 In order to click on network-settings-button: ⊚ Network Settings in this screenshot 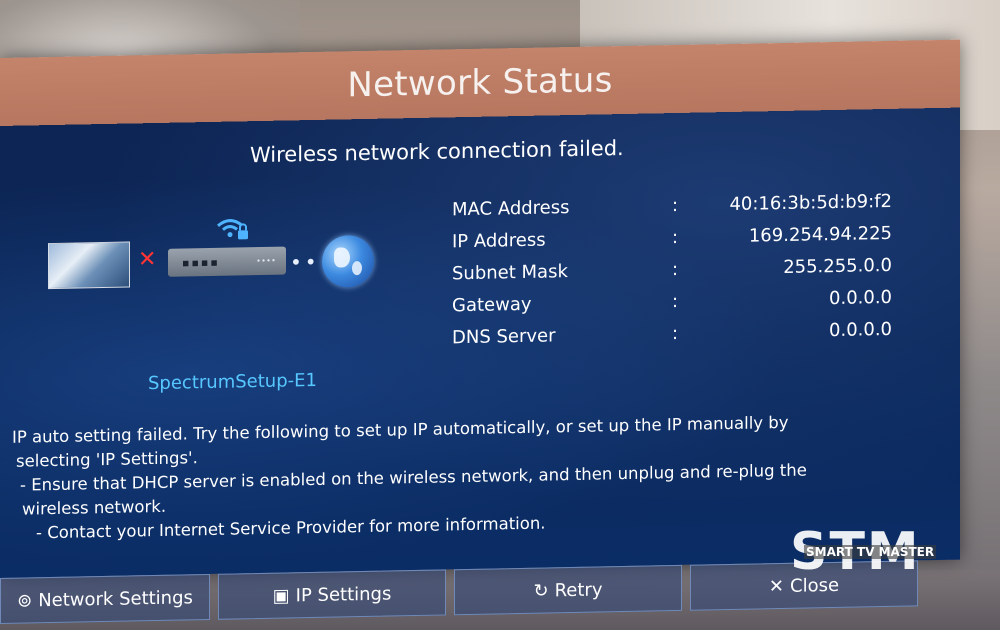, I will do `click(105, 598)`.